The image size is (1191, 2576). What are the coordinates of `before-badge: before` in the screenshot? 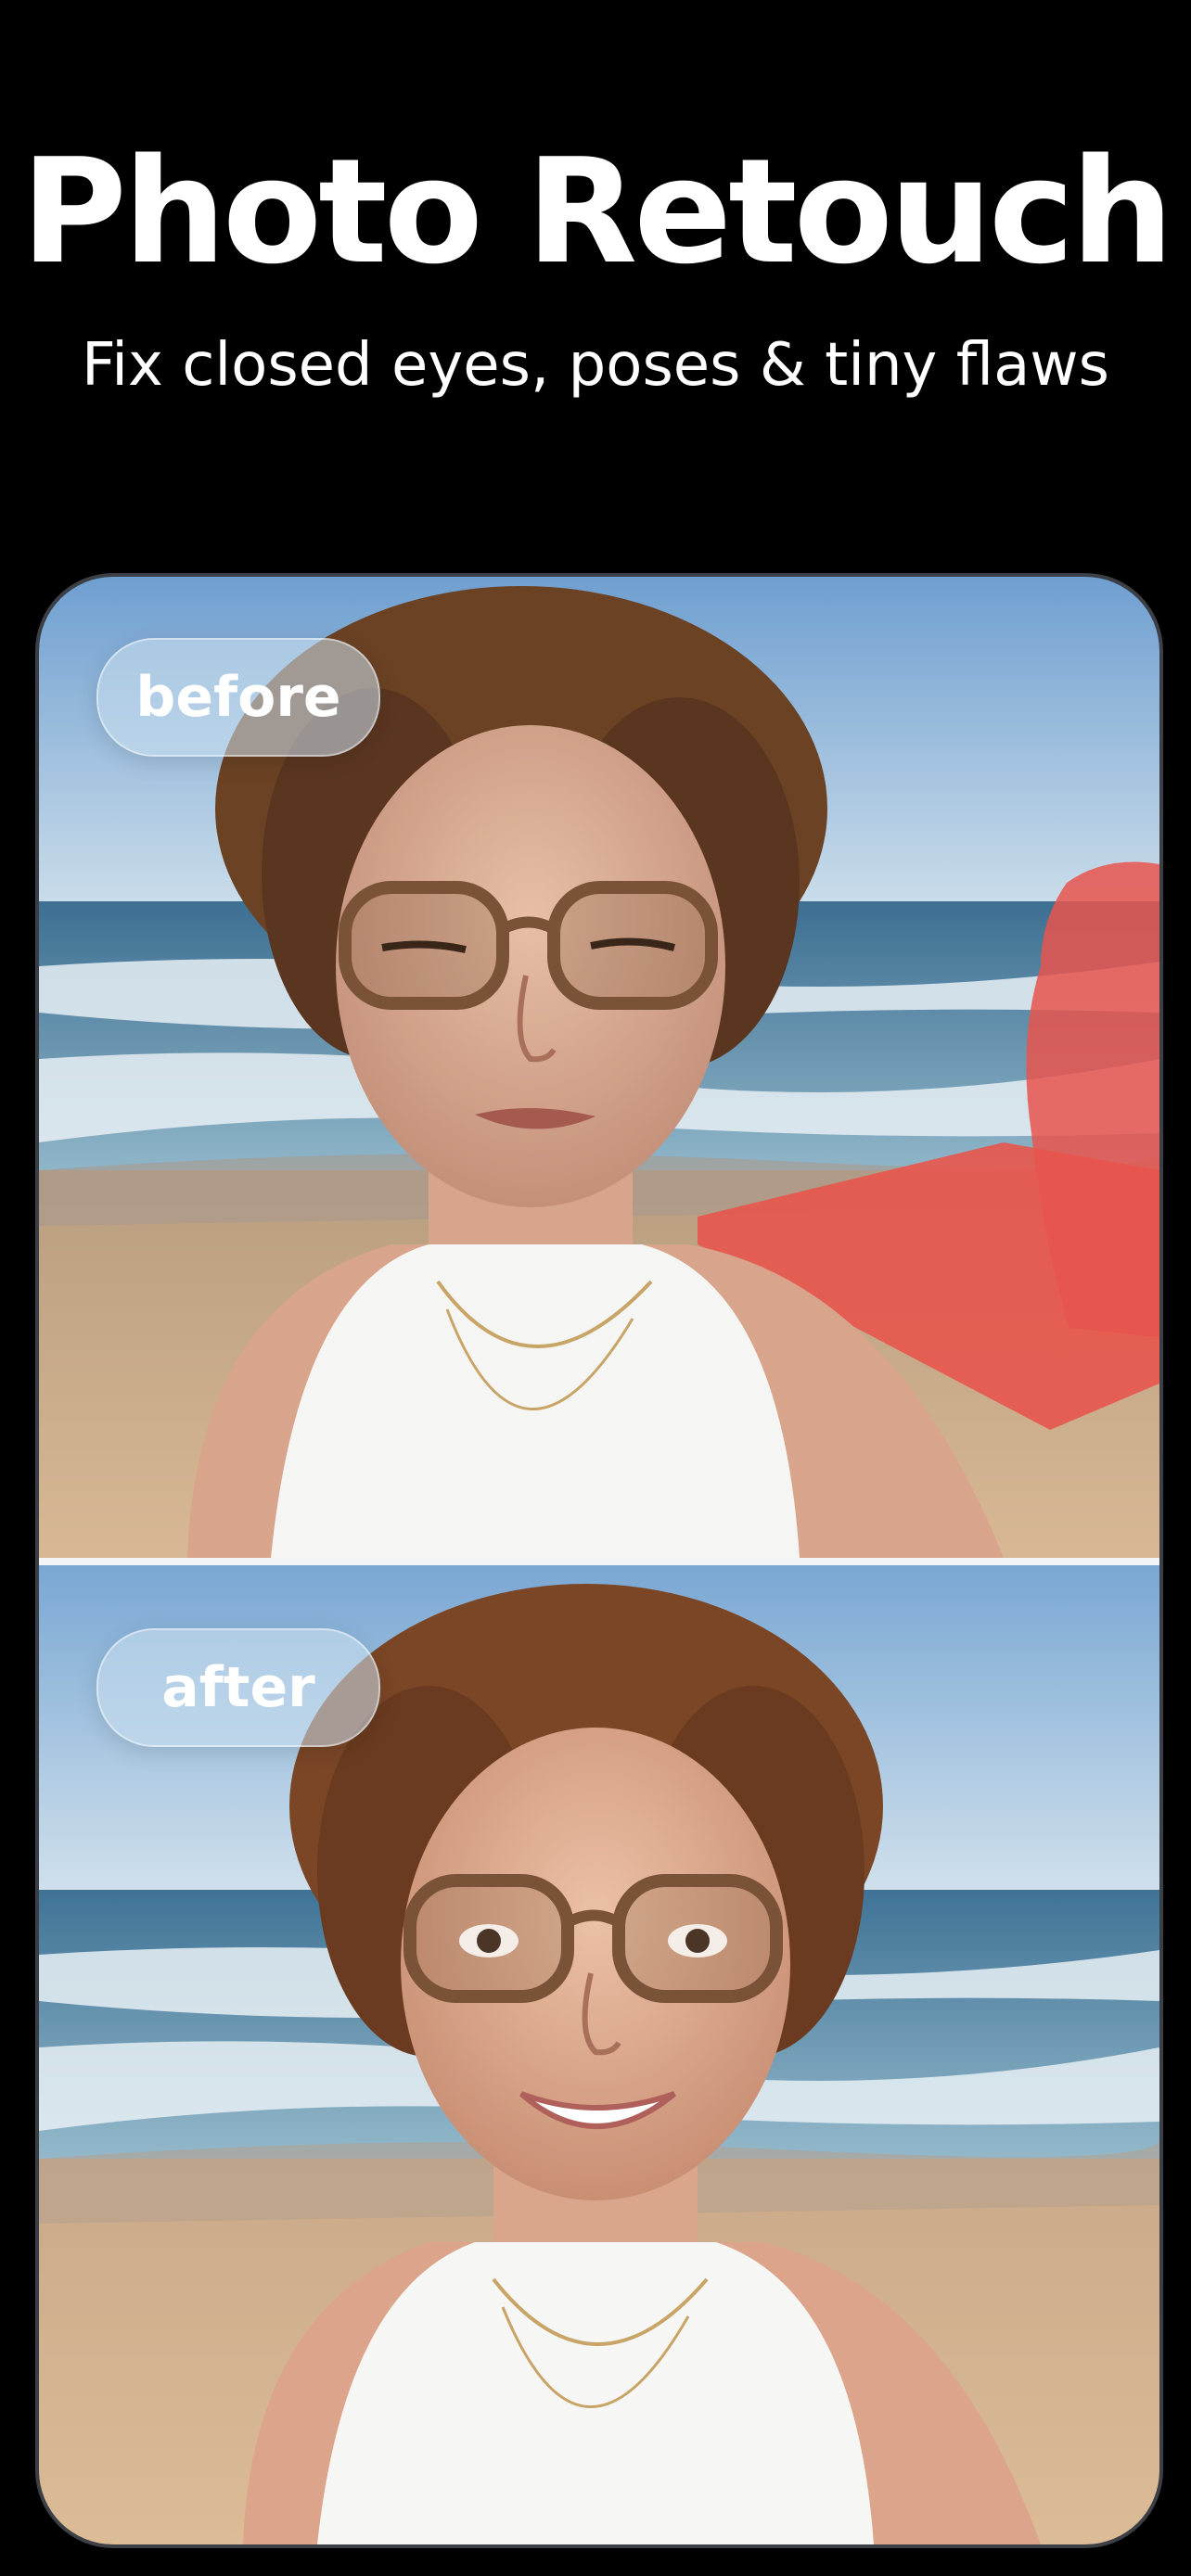 It's located at (238, 697).